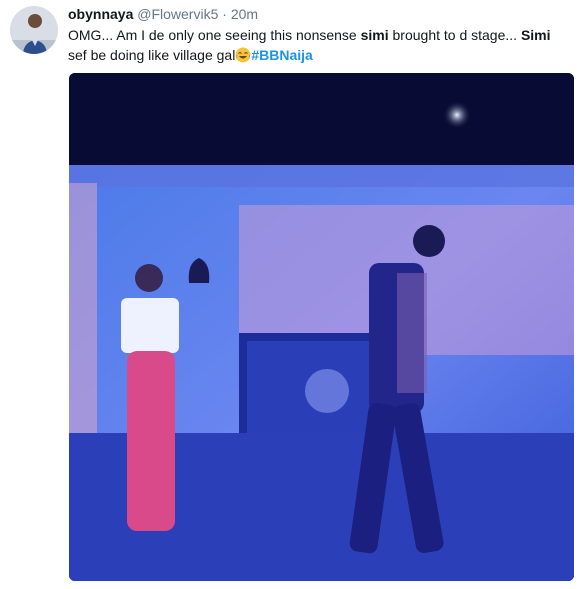  I want to click on face-with-tears-of-joy-icon, so click(243, 55).